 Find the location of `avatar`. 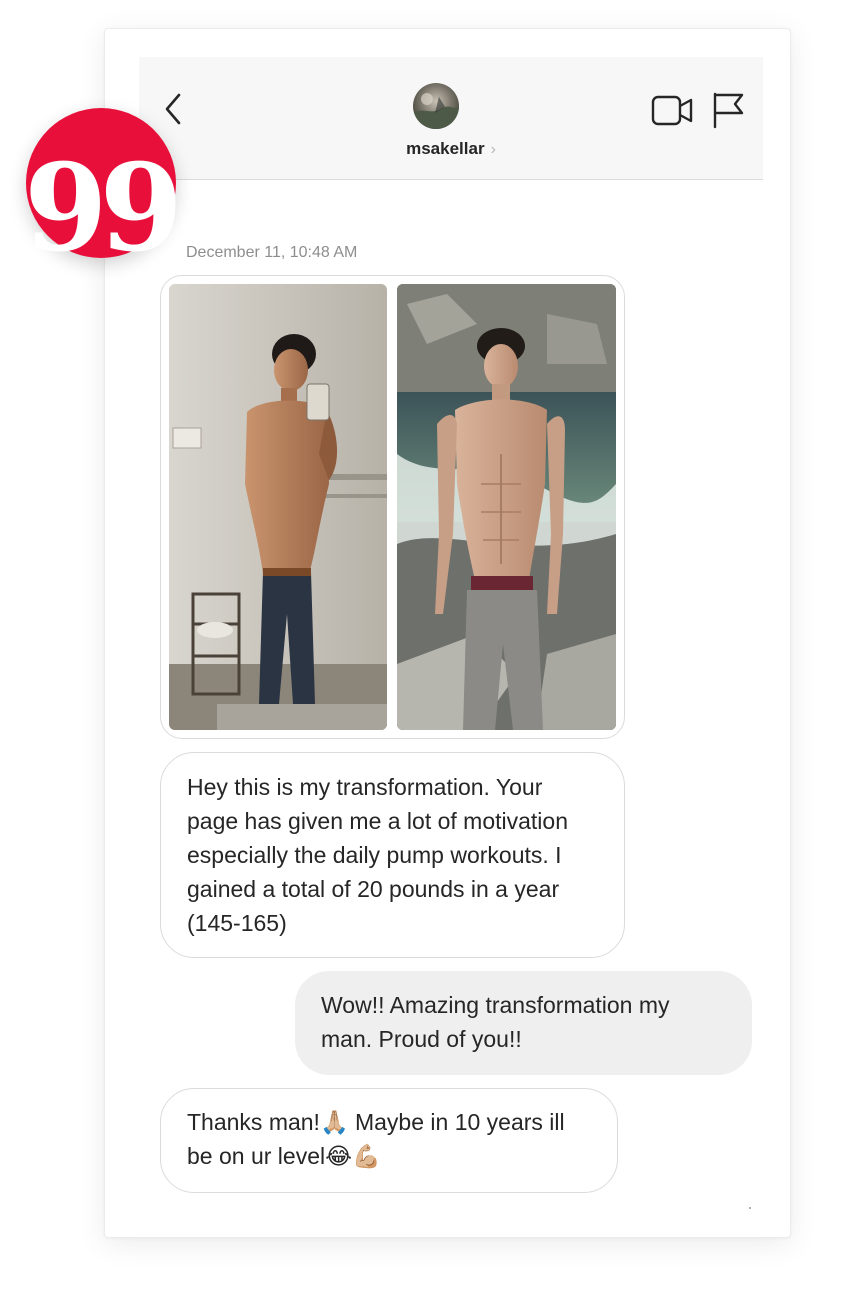

avatar is located at coordinates (436, 106).